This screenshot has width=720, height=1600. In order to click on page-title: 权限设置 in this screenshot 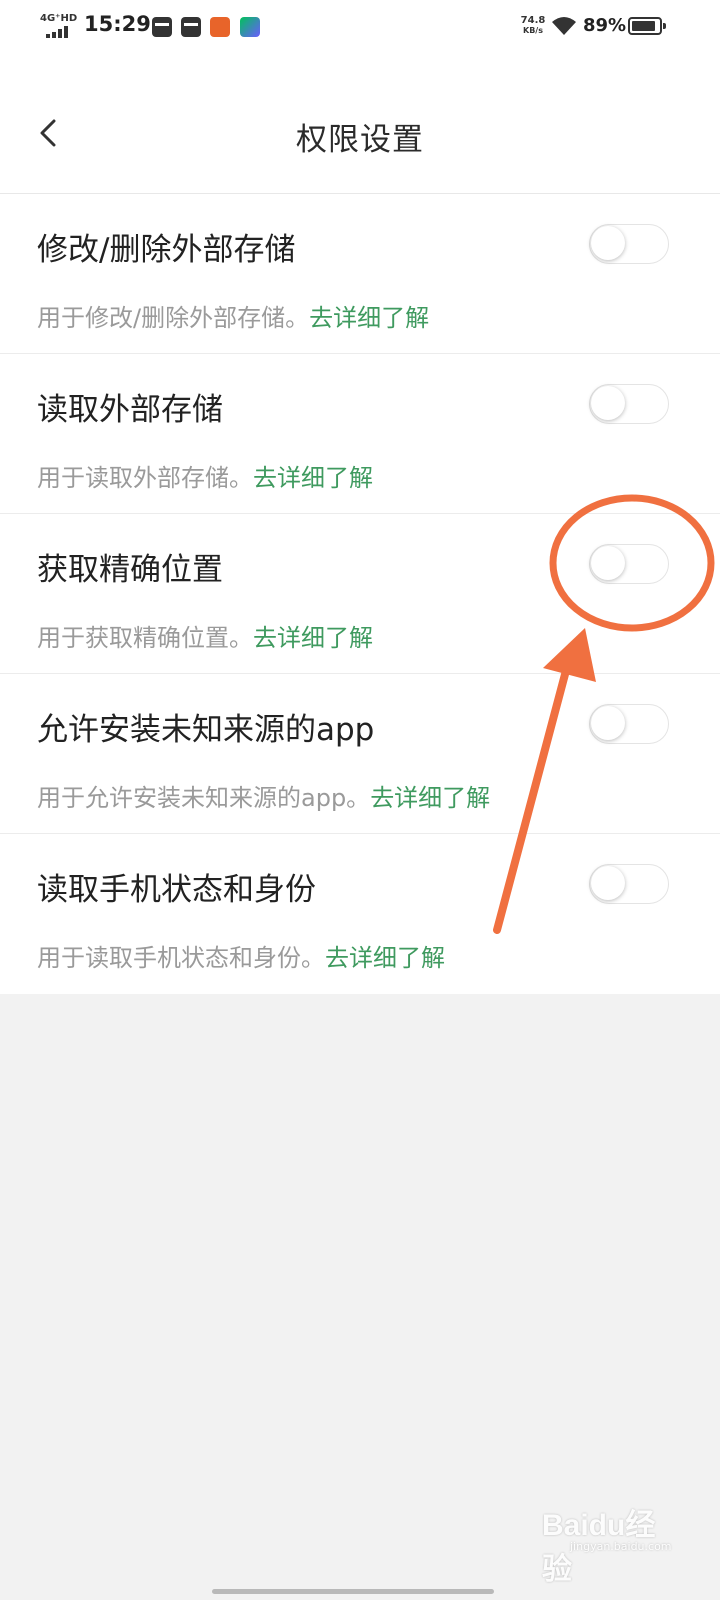, I will do `click(360, 140)`.